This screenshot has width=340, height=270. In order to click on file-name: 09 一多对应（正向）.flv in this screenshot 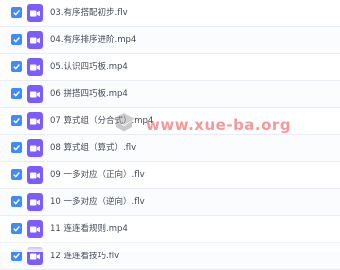, I will do `click(97, 175)`.